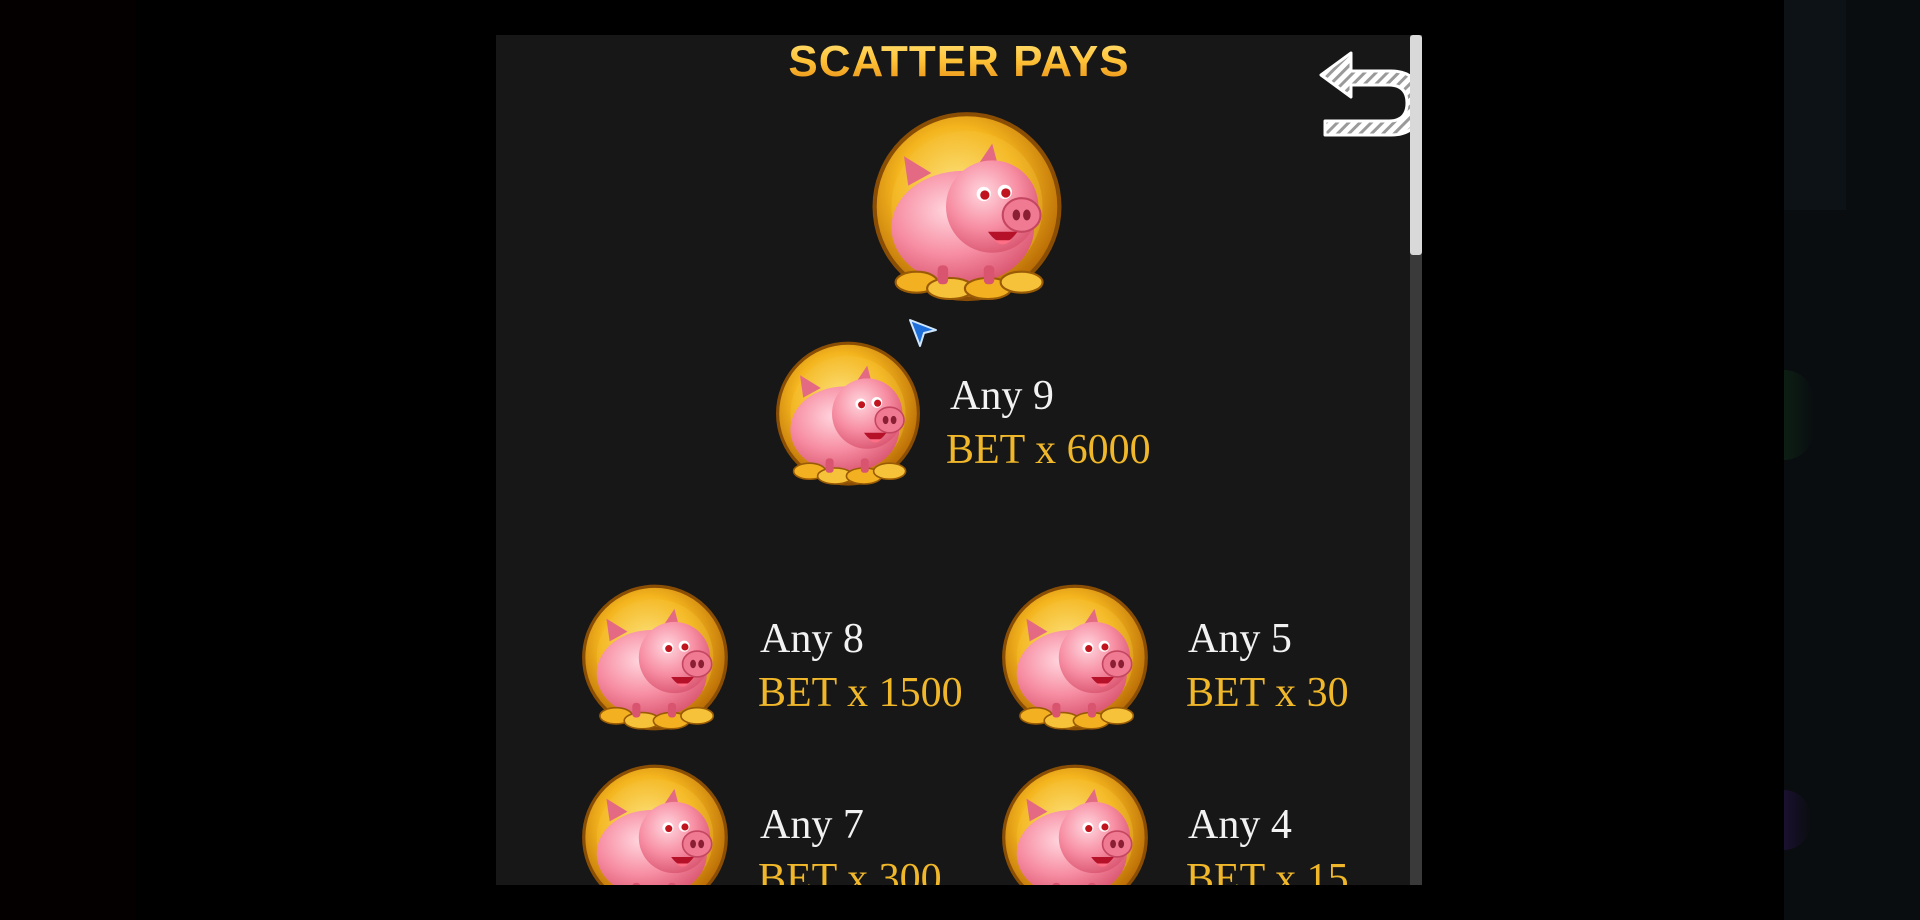  Describe the element at coordinates (1240, 825) in the screenshot. I see `count-label: Any 4` at that location.